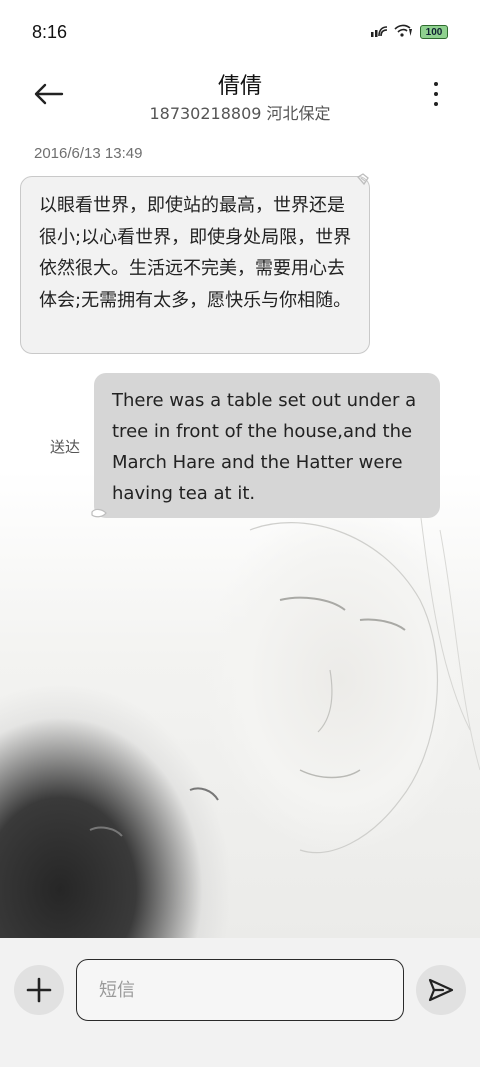 The height and width of the screenshot is (1067, 480). I want to click on conversation-header: 倩倩 18730218809 河北保定, so click(240, 99).